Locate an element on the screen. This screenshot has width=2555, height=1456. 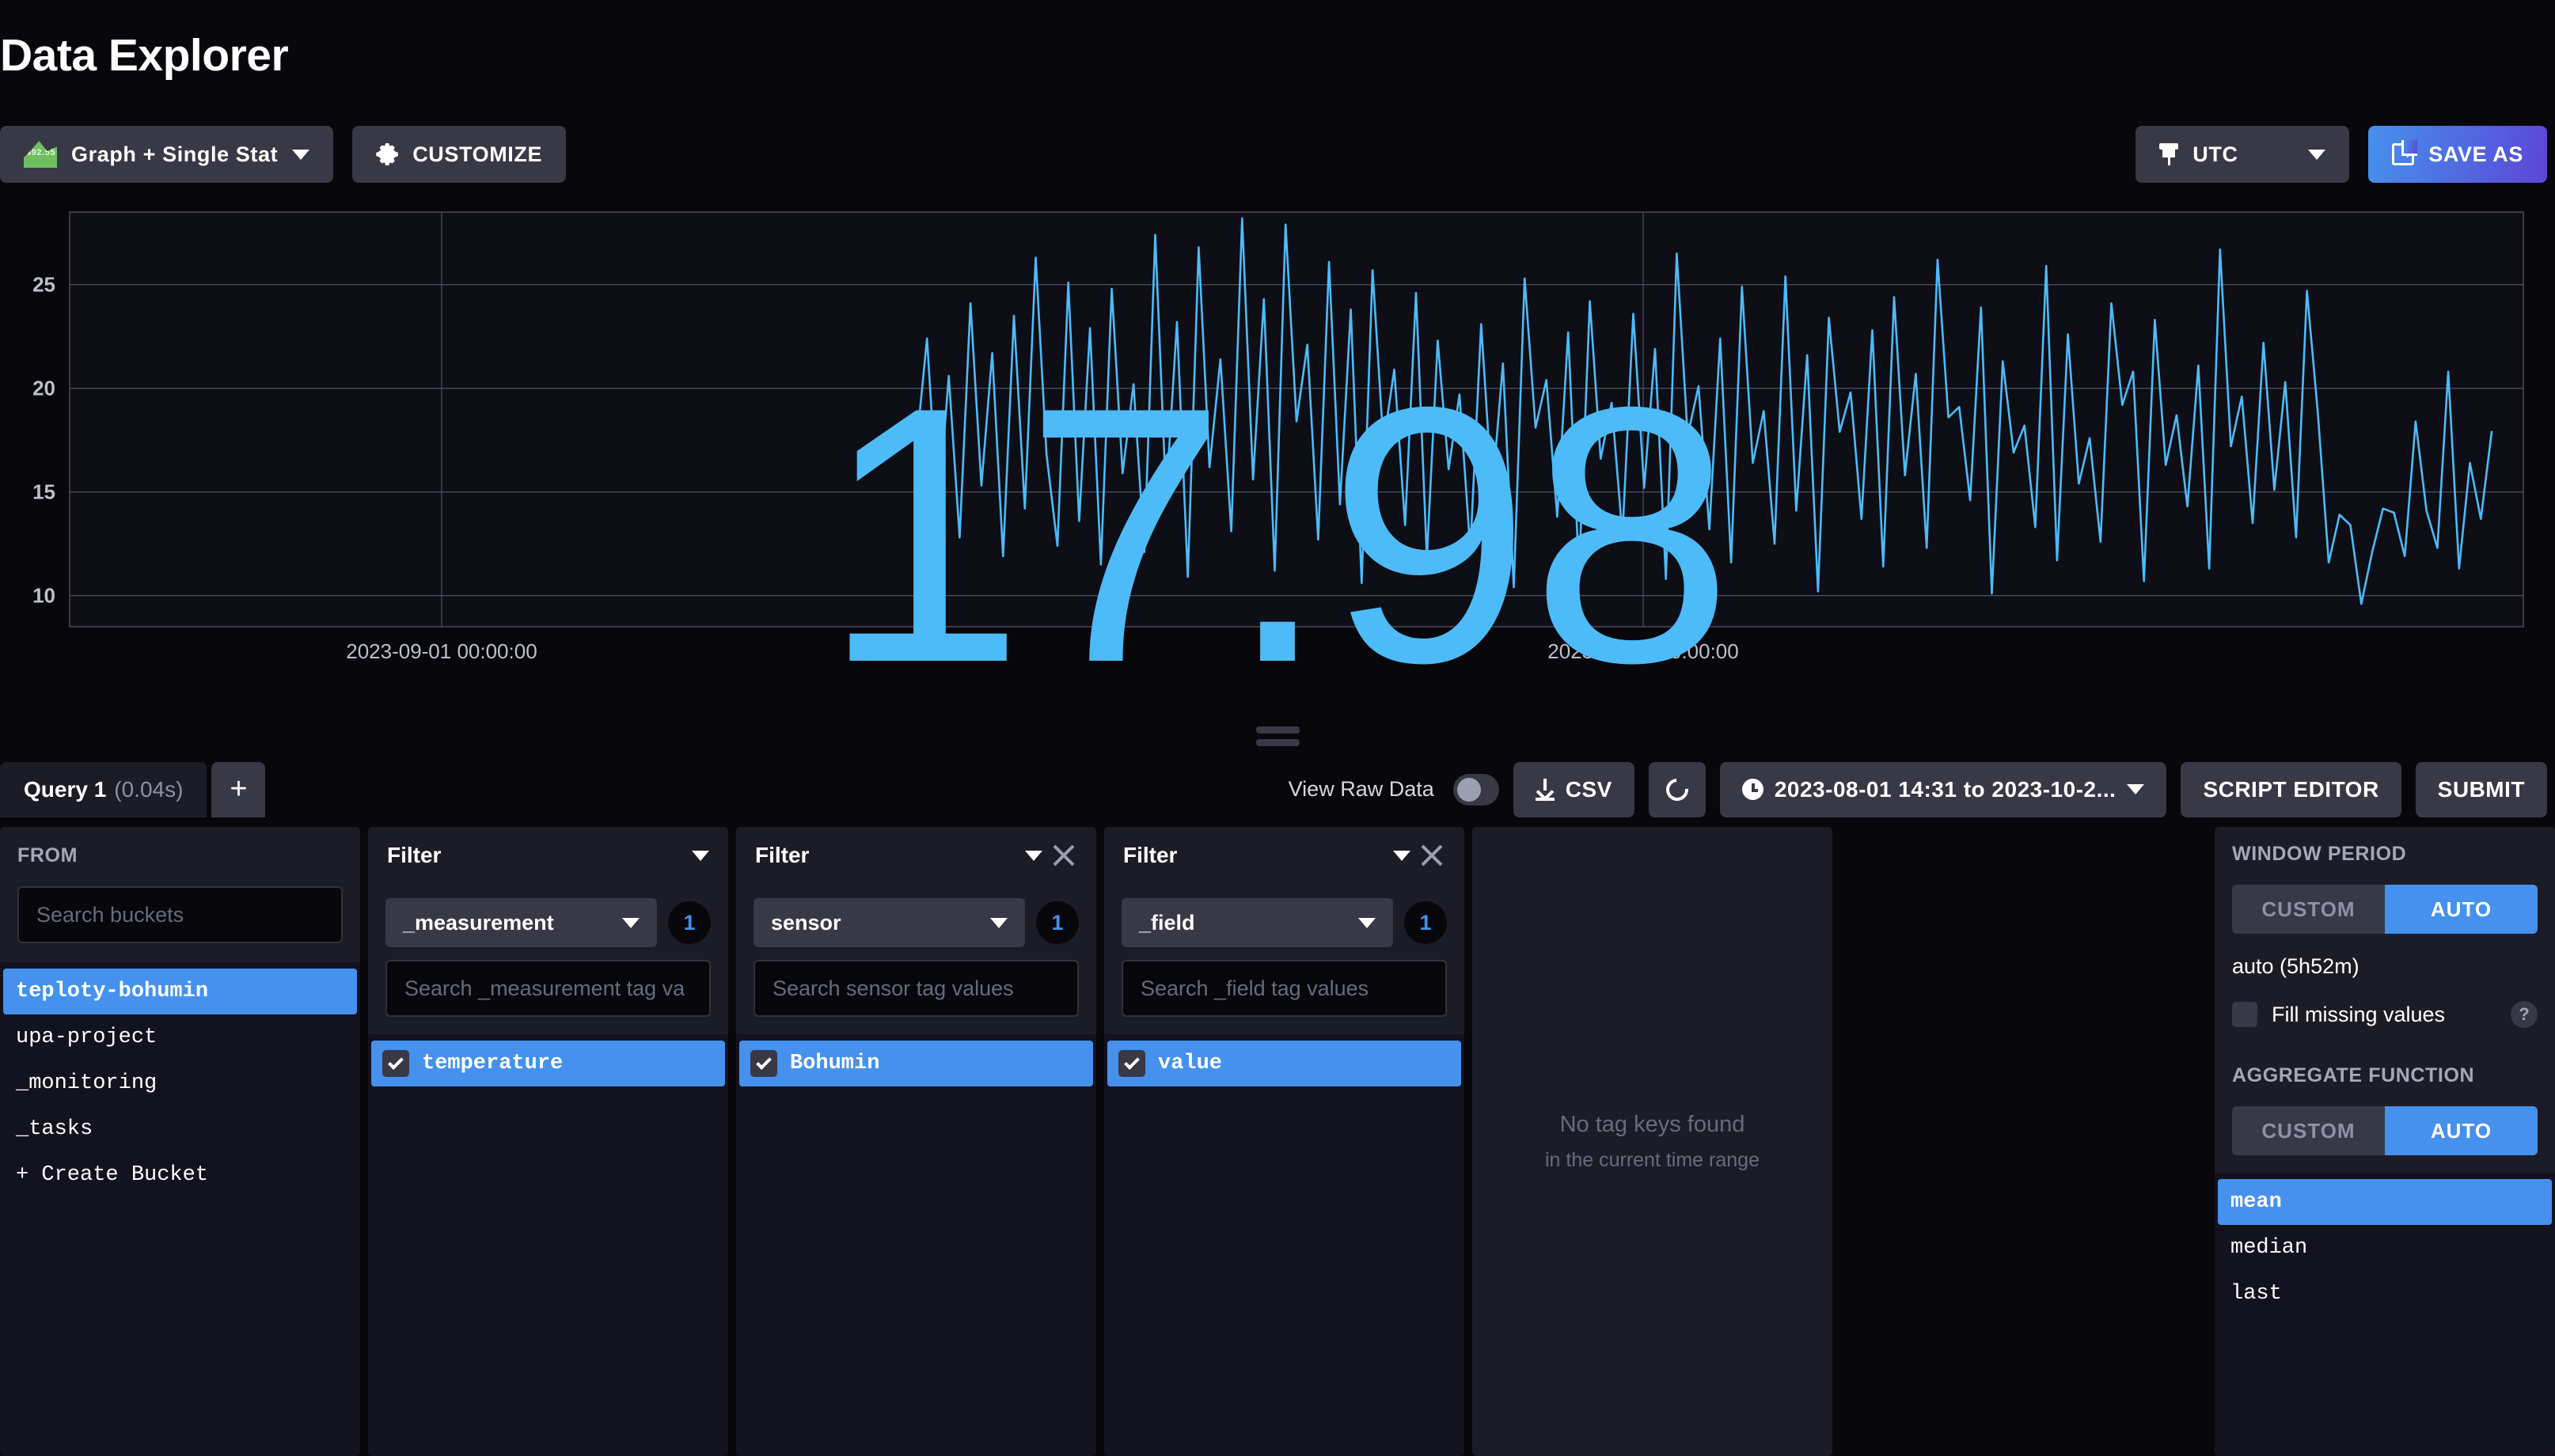
add-query-button: + is located at coordinates (239, 789).